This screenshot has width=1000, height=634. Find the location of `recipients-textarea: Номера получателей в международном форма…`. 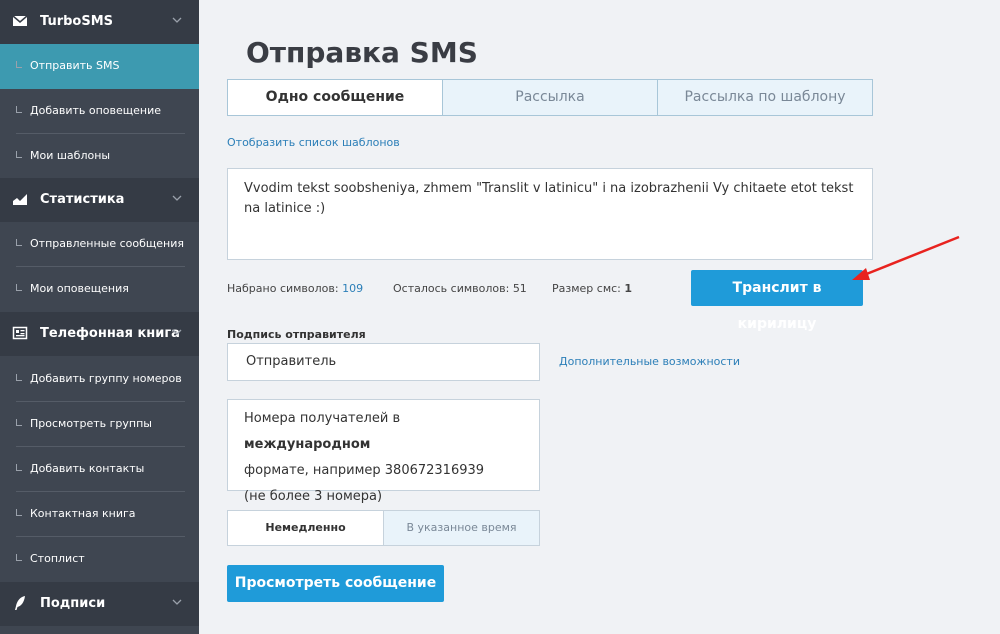

recipients-textarea: Номера получателей в международном форма… is located at coordinates (383, 451).